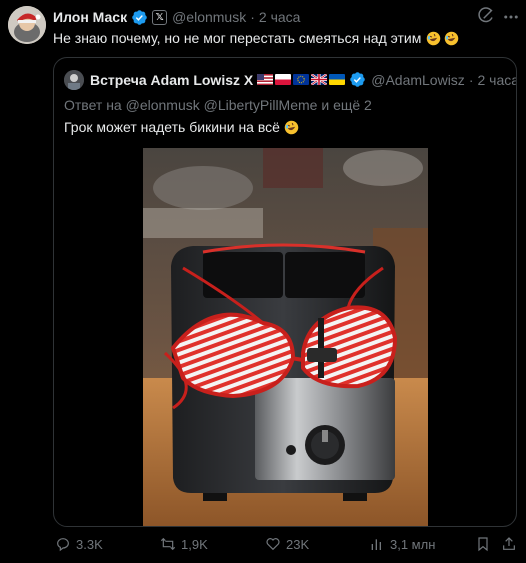 This screenshot has width=526, height=563. I want to click on tweet-actions: 3.3K 1,9K 23K 3,1 млн, so click(286, 546).